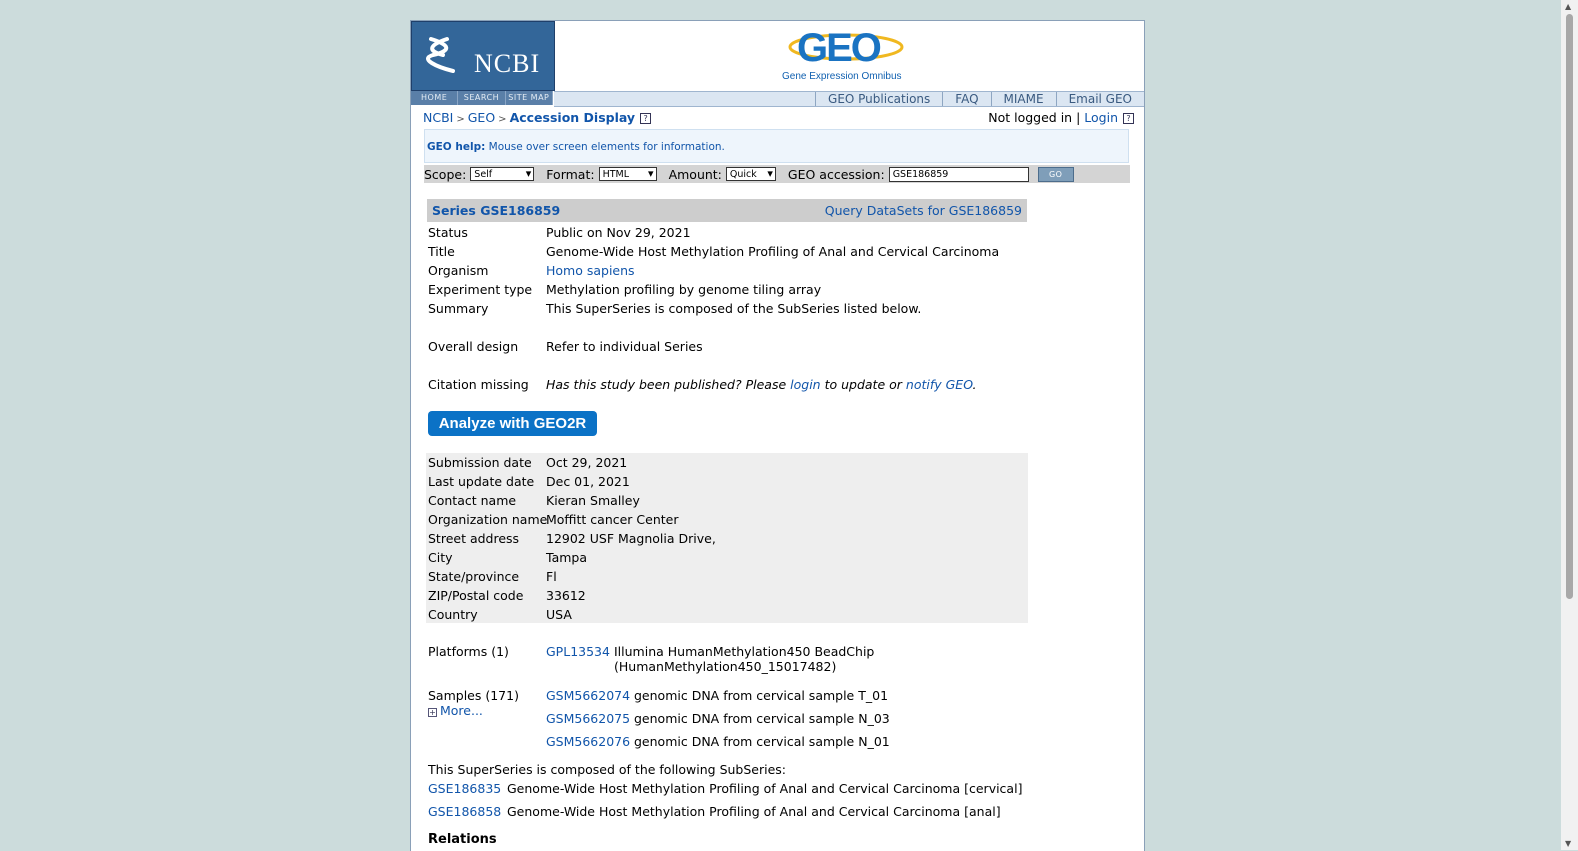  I want to click on go-button: GO, so click(1055, 174).